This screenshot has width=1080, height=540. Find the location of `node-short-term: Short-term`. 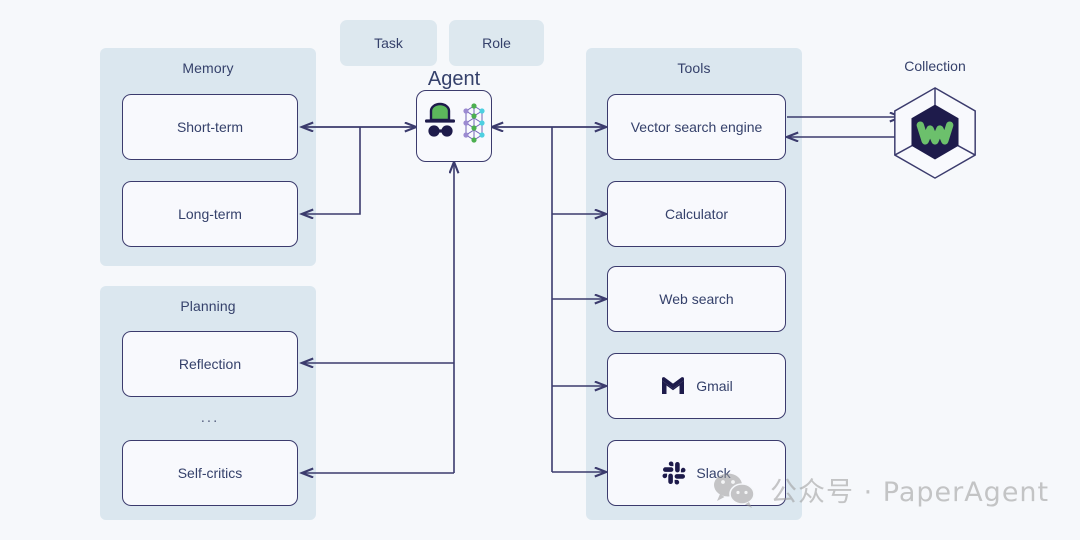

node-short-term: Short-term is located at coordinates (210, 127).